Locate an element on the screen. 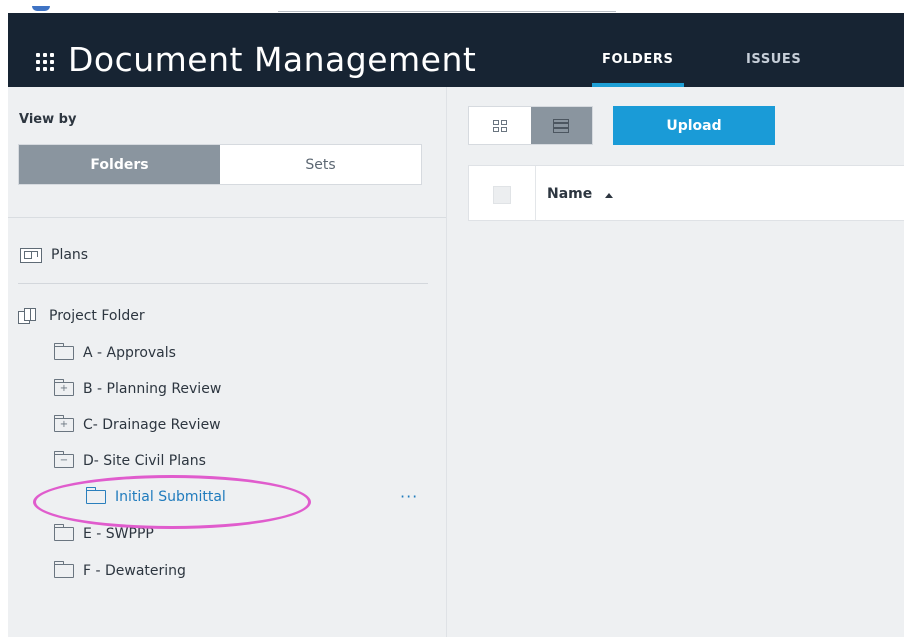 This screenshot has width=904, height=637. folders-toggle-button: Folders is located at coordinates (119, 164).